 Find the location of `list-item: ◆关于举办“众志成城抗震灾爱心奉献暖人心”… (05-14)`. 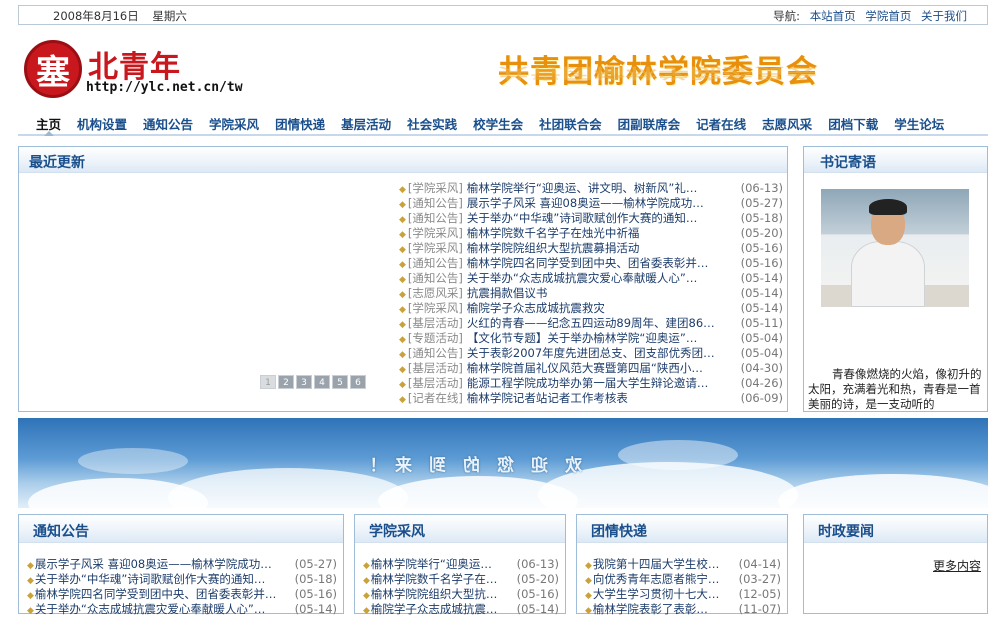

list-item: ◆关于举办“众志成城抗震灾爱心奉献暖人心”… (05-14) is located at coordinates (182, 609).